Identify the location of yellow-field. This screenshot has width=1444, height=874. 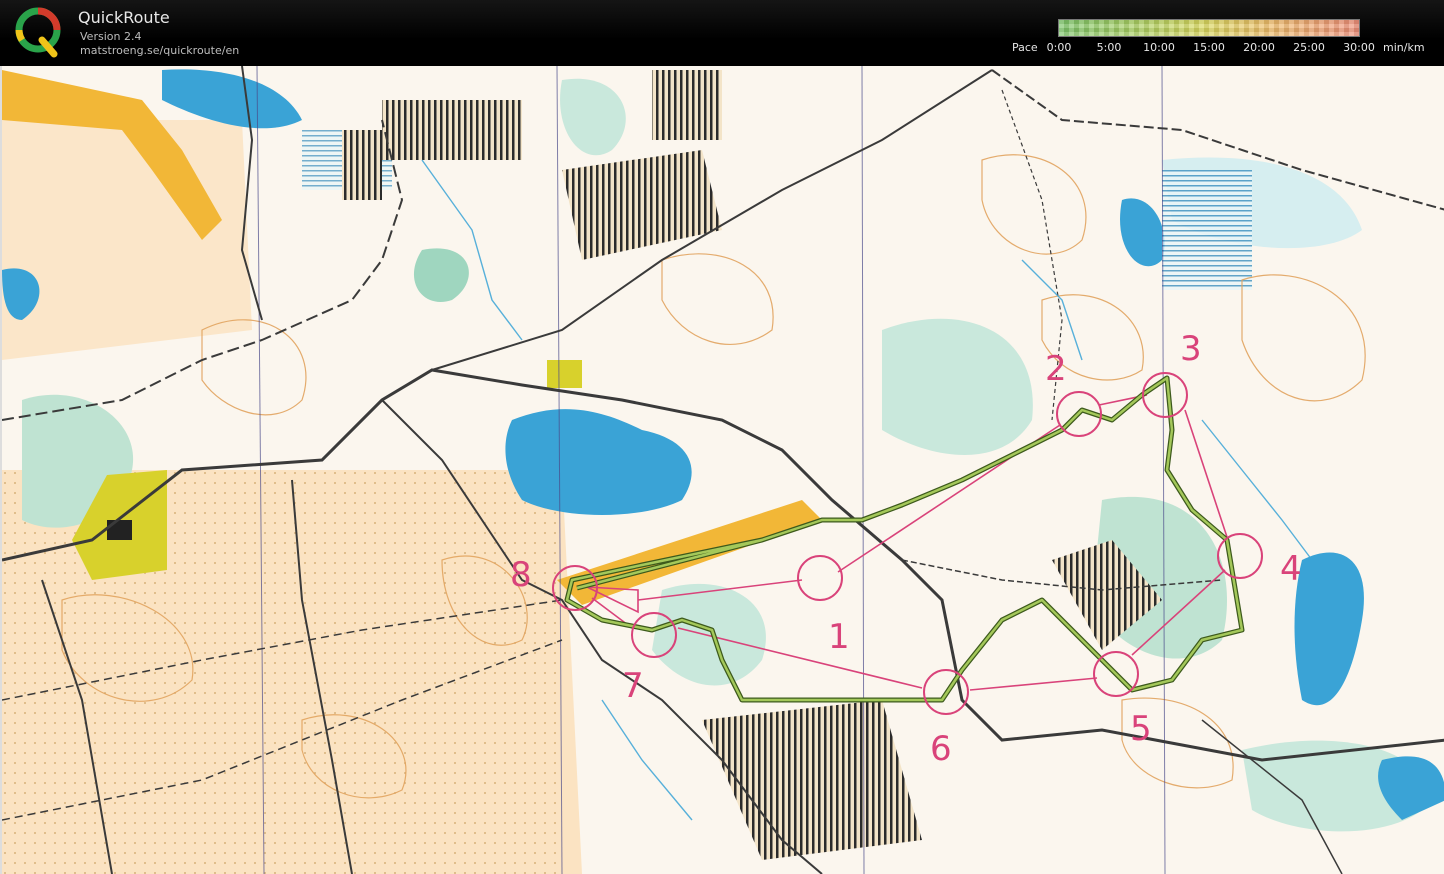
(564, 374).